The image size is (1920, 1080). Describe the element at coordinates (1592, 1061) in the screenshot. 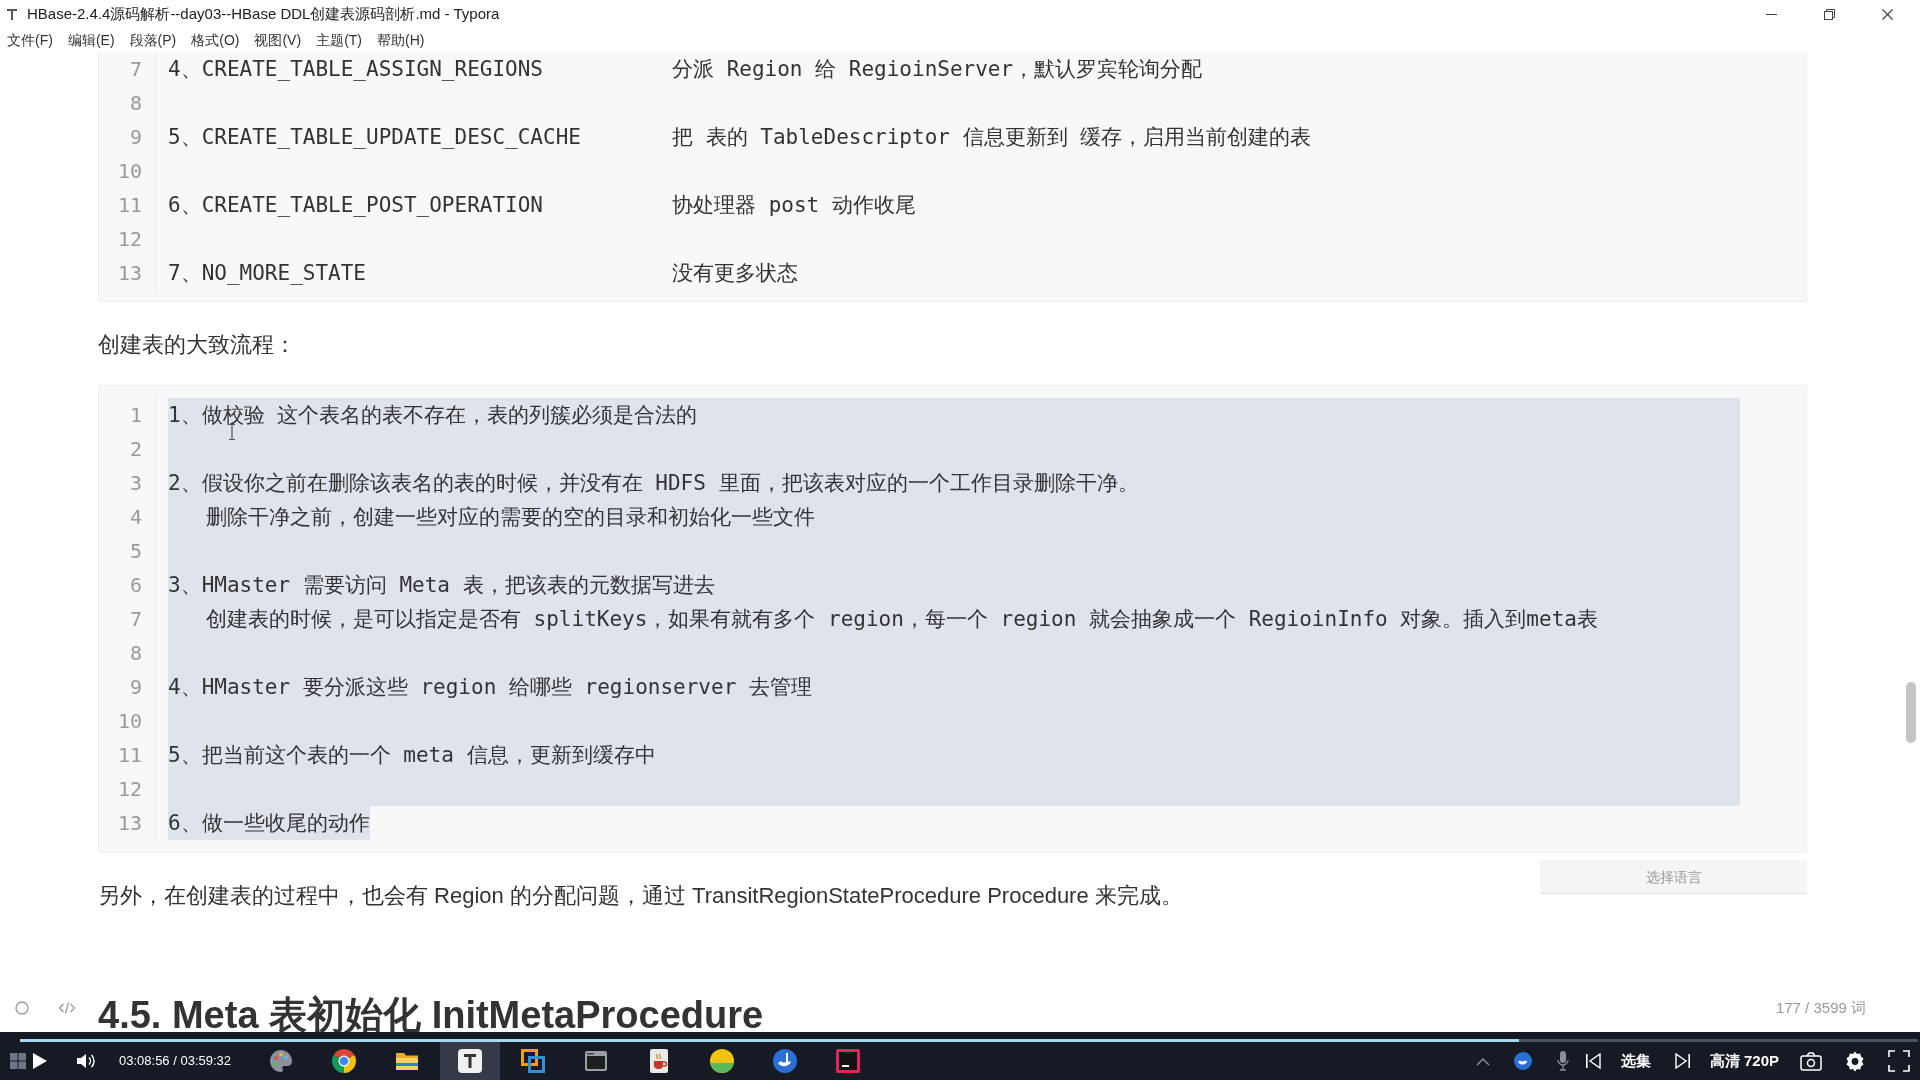

I see `skip-back-icon` at that location.